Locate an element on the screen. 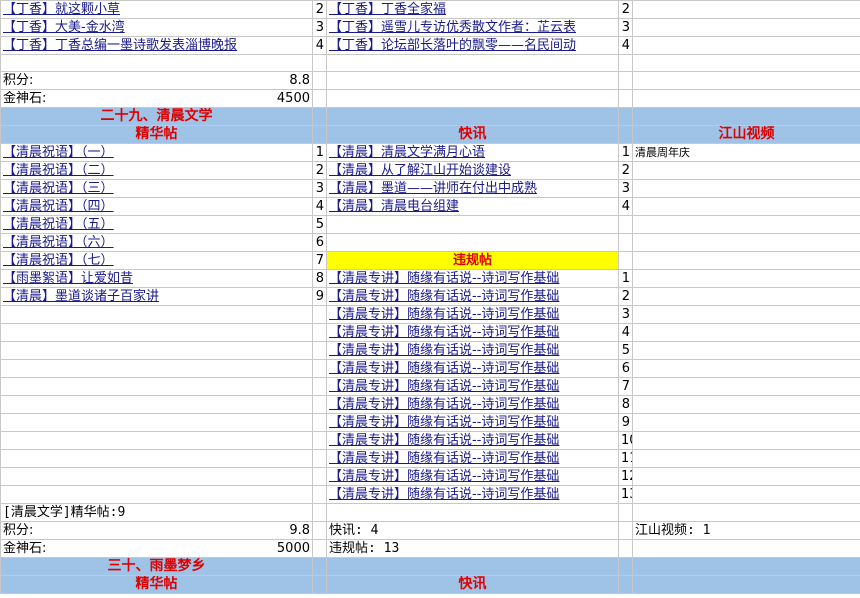 Image resolution: width=860 pixels, height=598 pixels. table-row: 【清晨专讲】随缘有话说--诗词写作基础 6 is located at coordinates (430, 368).